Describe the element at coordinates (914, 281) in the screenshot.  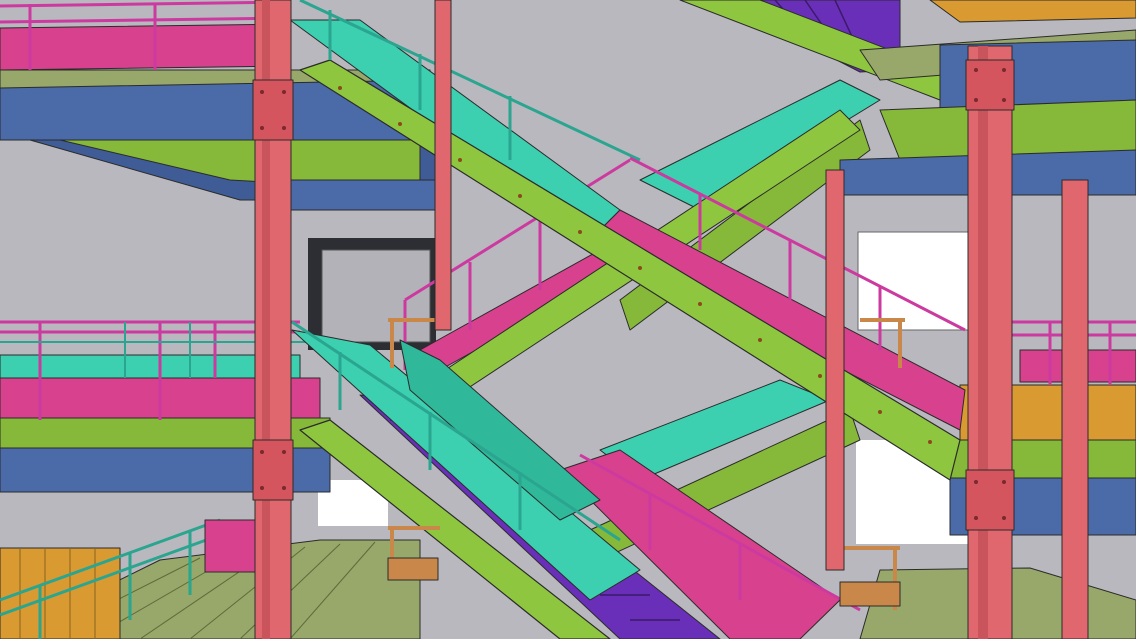
I see `wall-opening-right` at that location.